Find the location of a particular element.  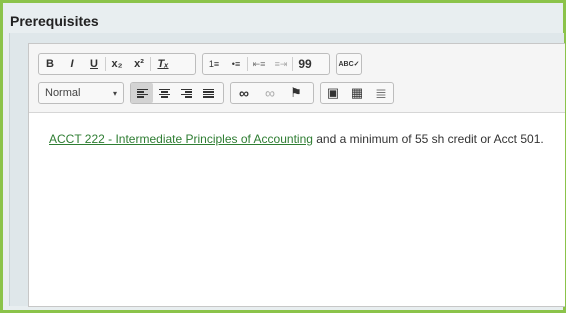

decrease-indent-button: ⇤≡ is located at coordinates (259, 64).